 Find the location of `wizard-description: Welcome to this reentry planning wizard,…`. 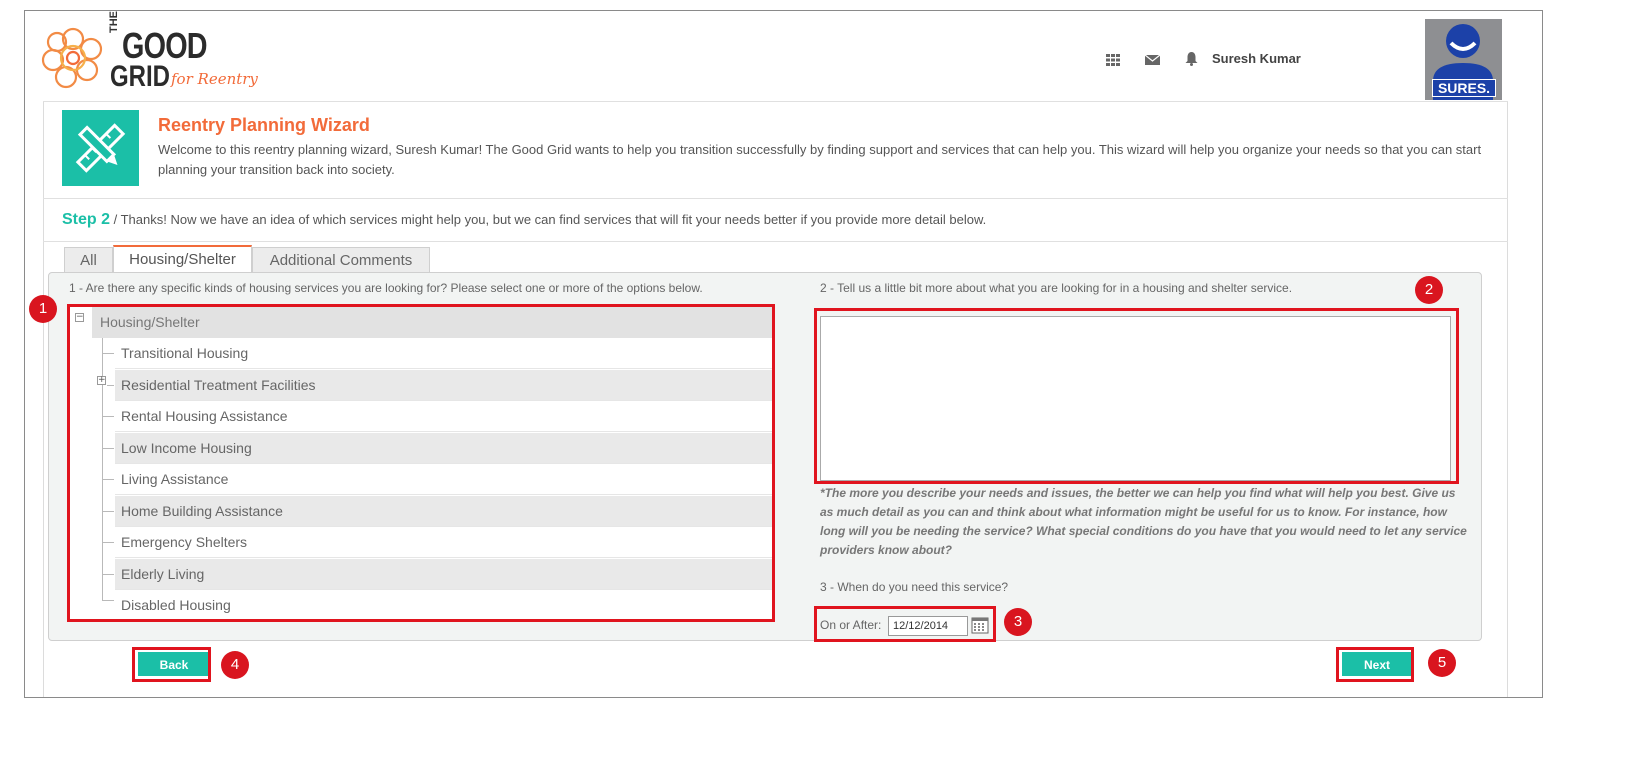

wizard-description: Welcome to this reentry planning wizard,… is located at coordinates (820, 159).